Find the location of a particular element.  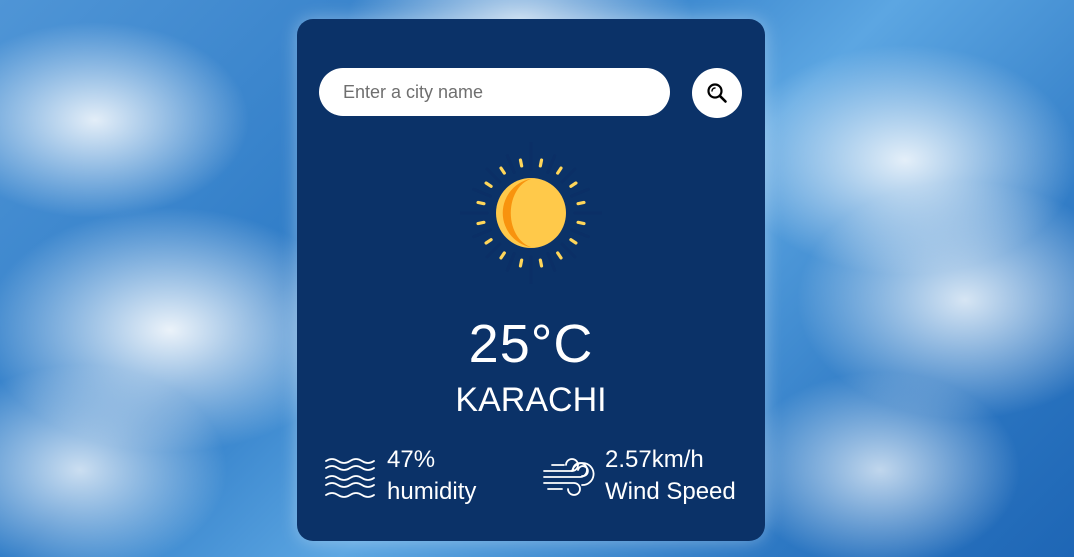

humidity-label: humidity is located at coordinates (432, 491).